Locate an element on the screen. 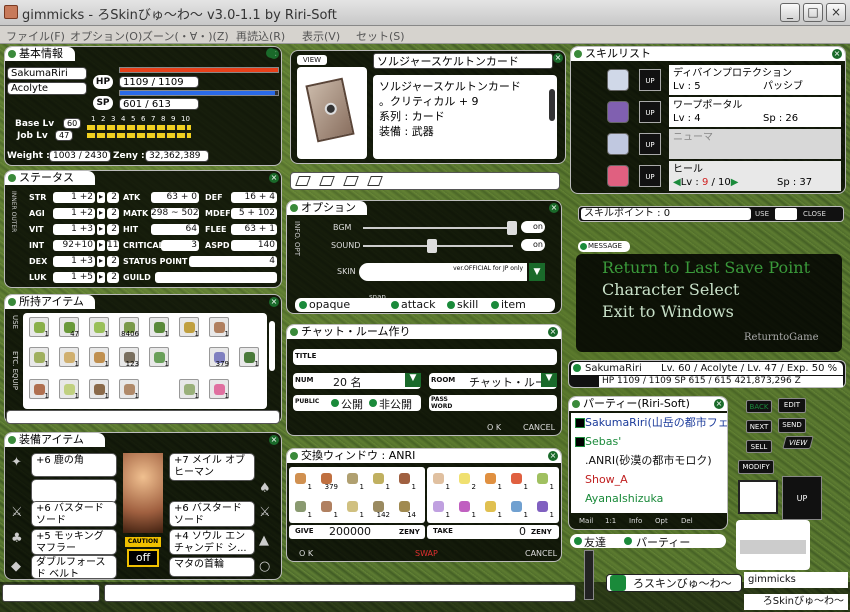 Image resolution: width=850 pixels, height=612 pixels. trade-item: 14 is located at coordinates (405, 508).